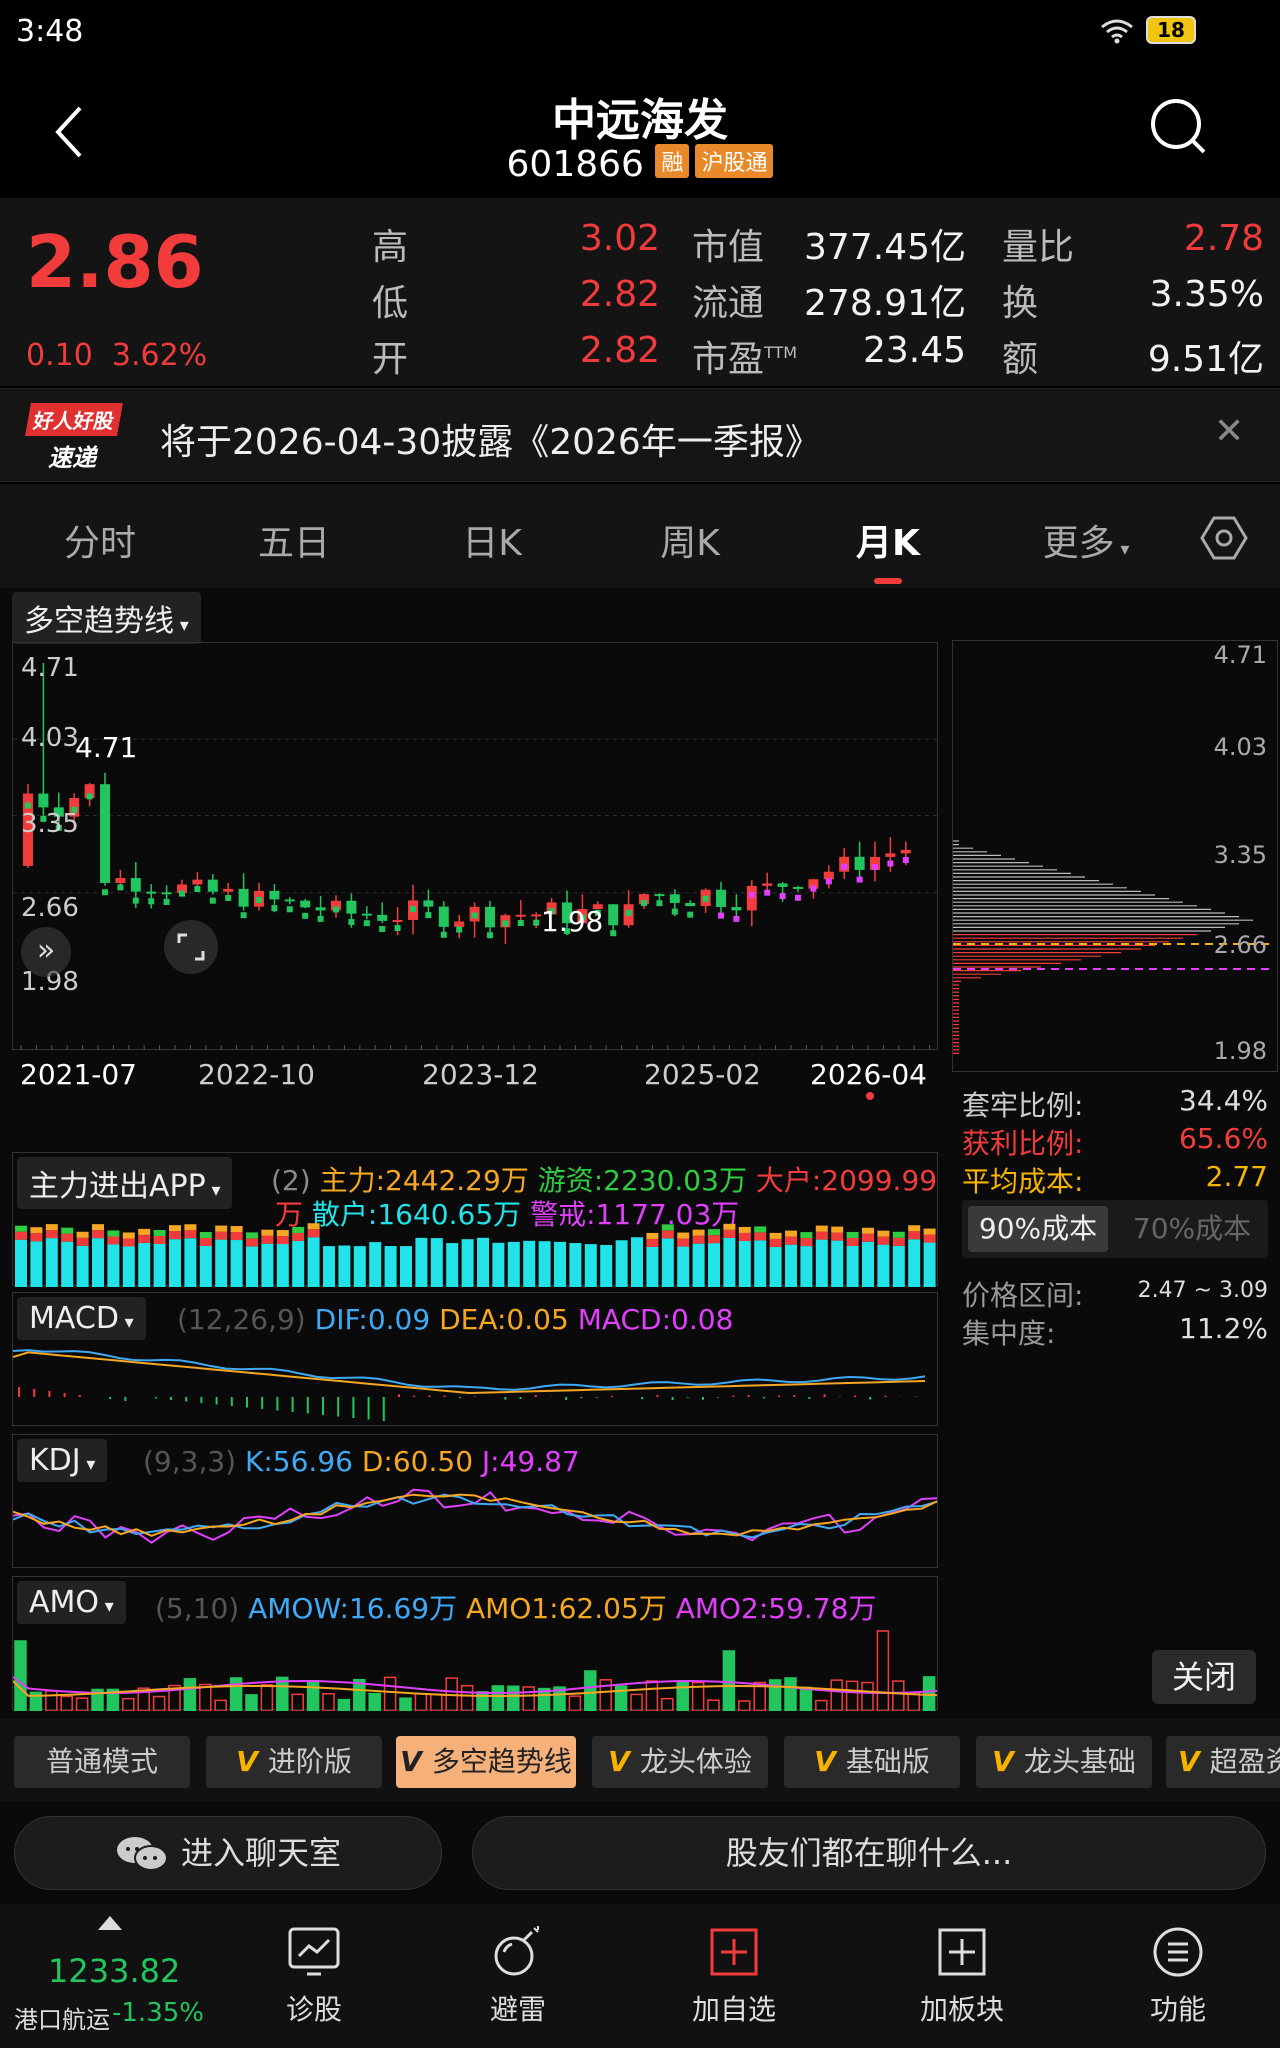 Image resolution: width=1280 pixels, height=2048 pixels. What do you see at coordinates (486, 1762) in the screenshot?
I see `mode-bull-bear-trend: V 多空趋势线` at bounding box center [486, 1762].